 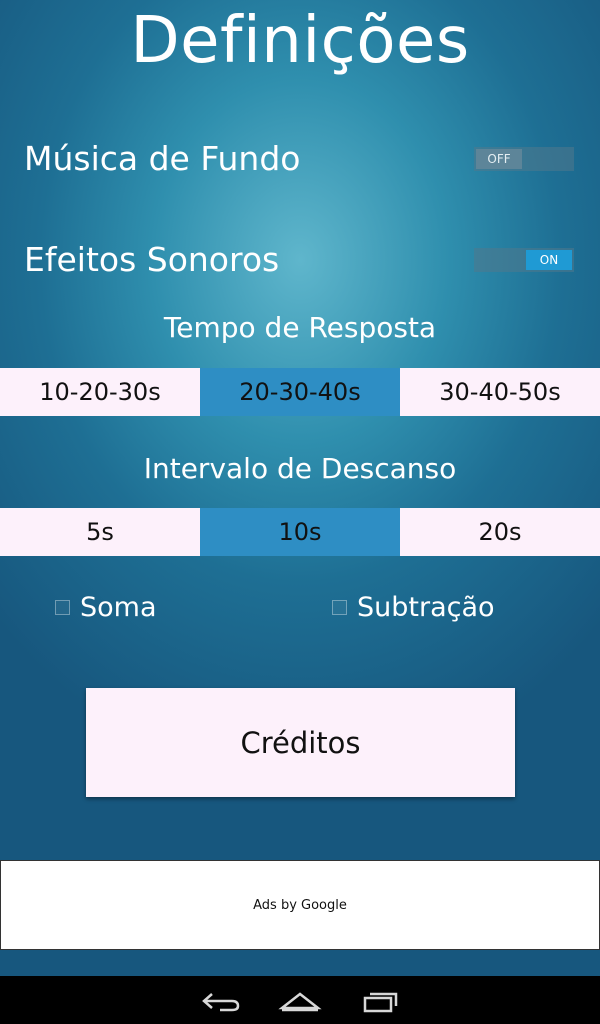 What do you see at coordinates (500, 532) in the screenshot?
I see `rest-interval-option: 20s` at bounding box center [500, 532].